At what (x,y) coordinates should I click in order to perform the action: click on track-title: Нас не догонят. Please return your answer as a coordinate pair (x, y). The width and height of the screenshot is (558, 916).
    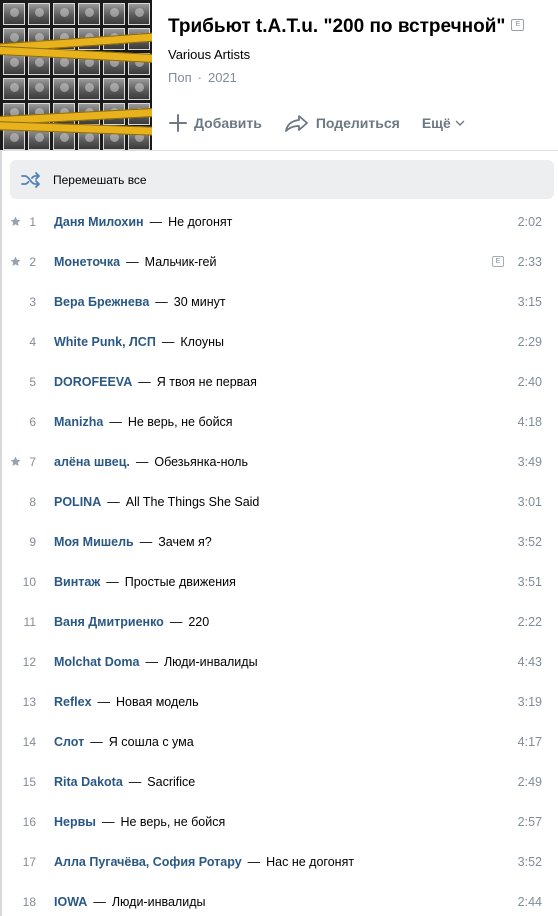
    Looking at the image, I should click on (310, 862).